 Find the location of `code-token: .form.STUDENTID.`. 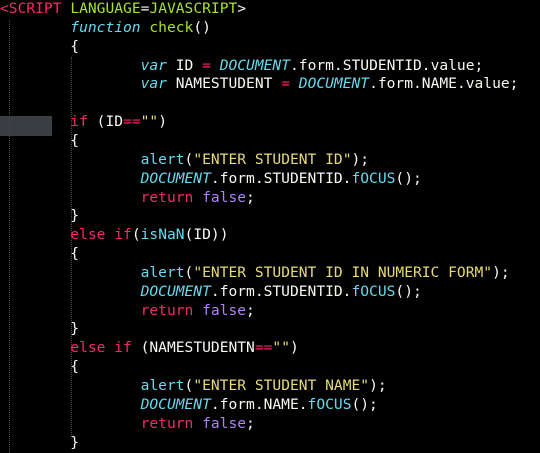

code-token: .form.STUDENTID. is located at coordinates (281, 291).